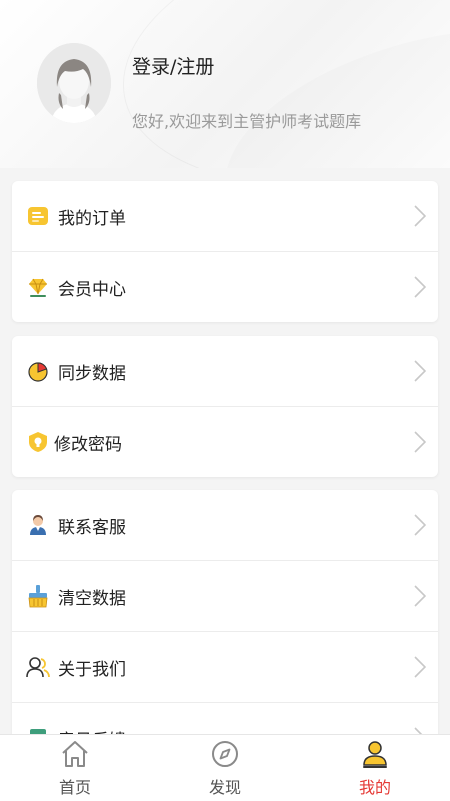 The image size is (450, 801). What do you see at coordinates (75, 768) in the screenshot?
I see `tab-home: 首页` at bounding box center [75, 768].